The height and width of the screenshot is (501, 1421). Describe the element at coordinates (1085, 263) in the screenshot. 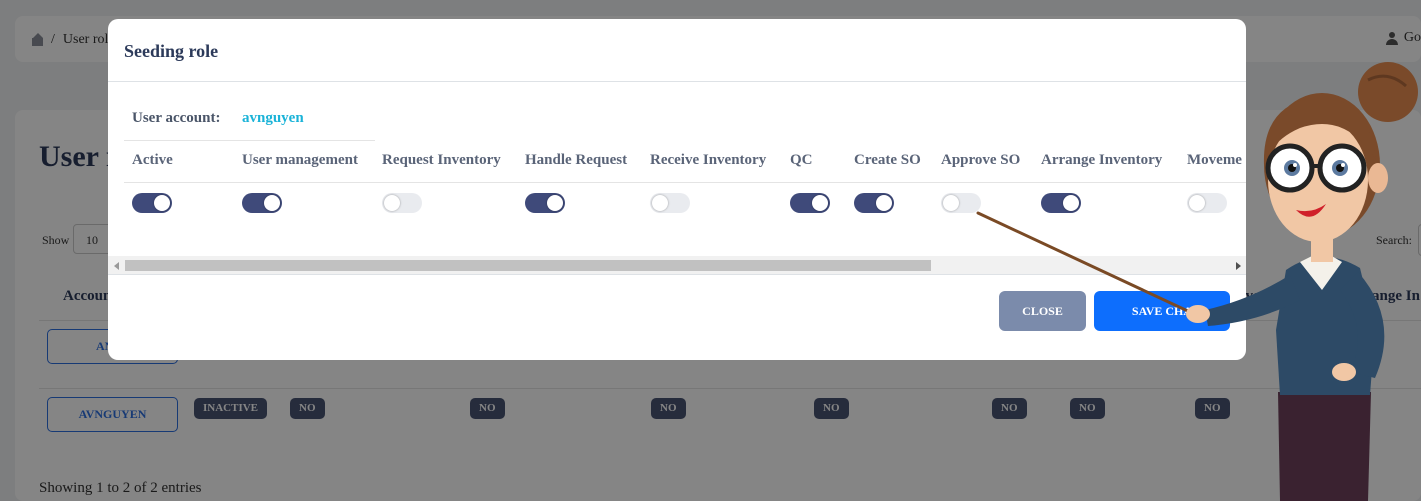

I see `pointer-stick` at that location.